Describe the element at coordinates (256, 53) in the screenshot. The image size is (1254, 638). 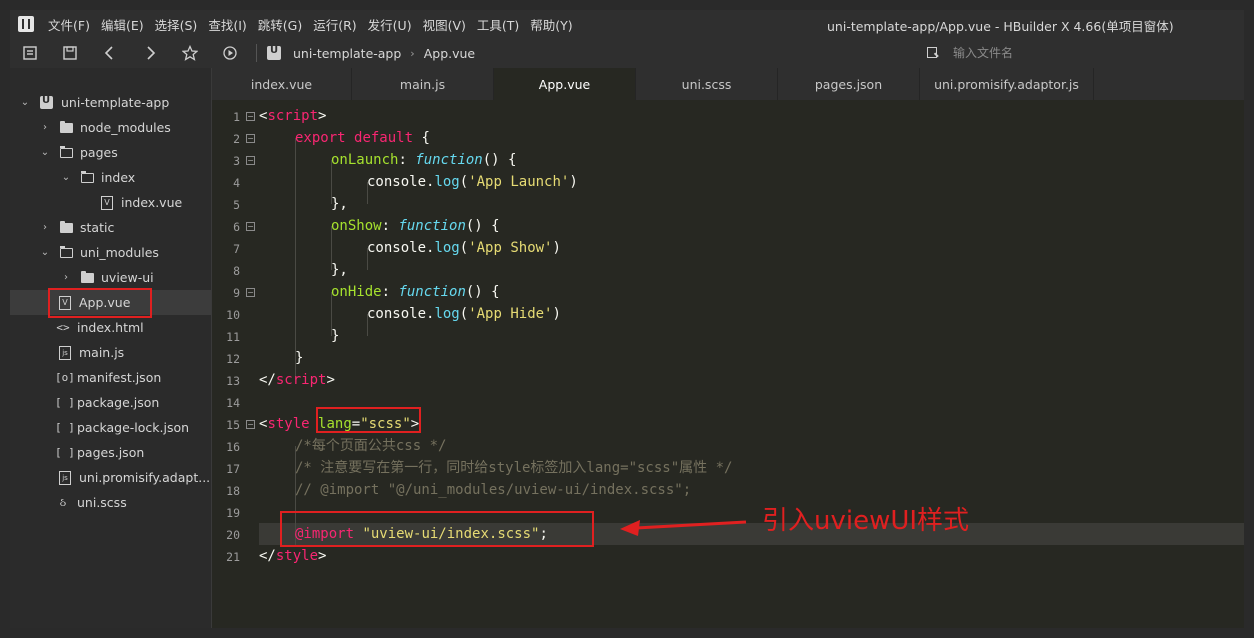
I see `toolbar-separator` at that location.